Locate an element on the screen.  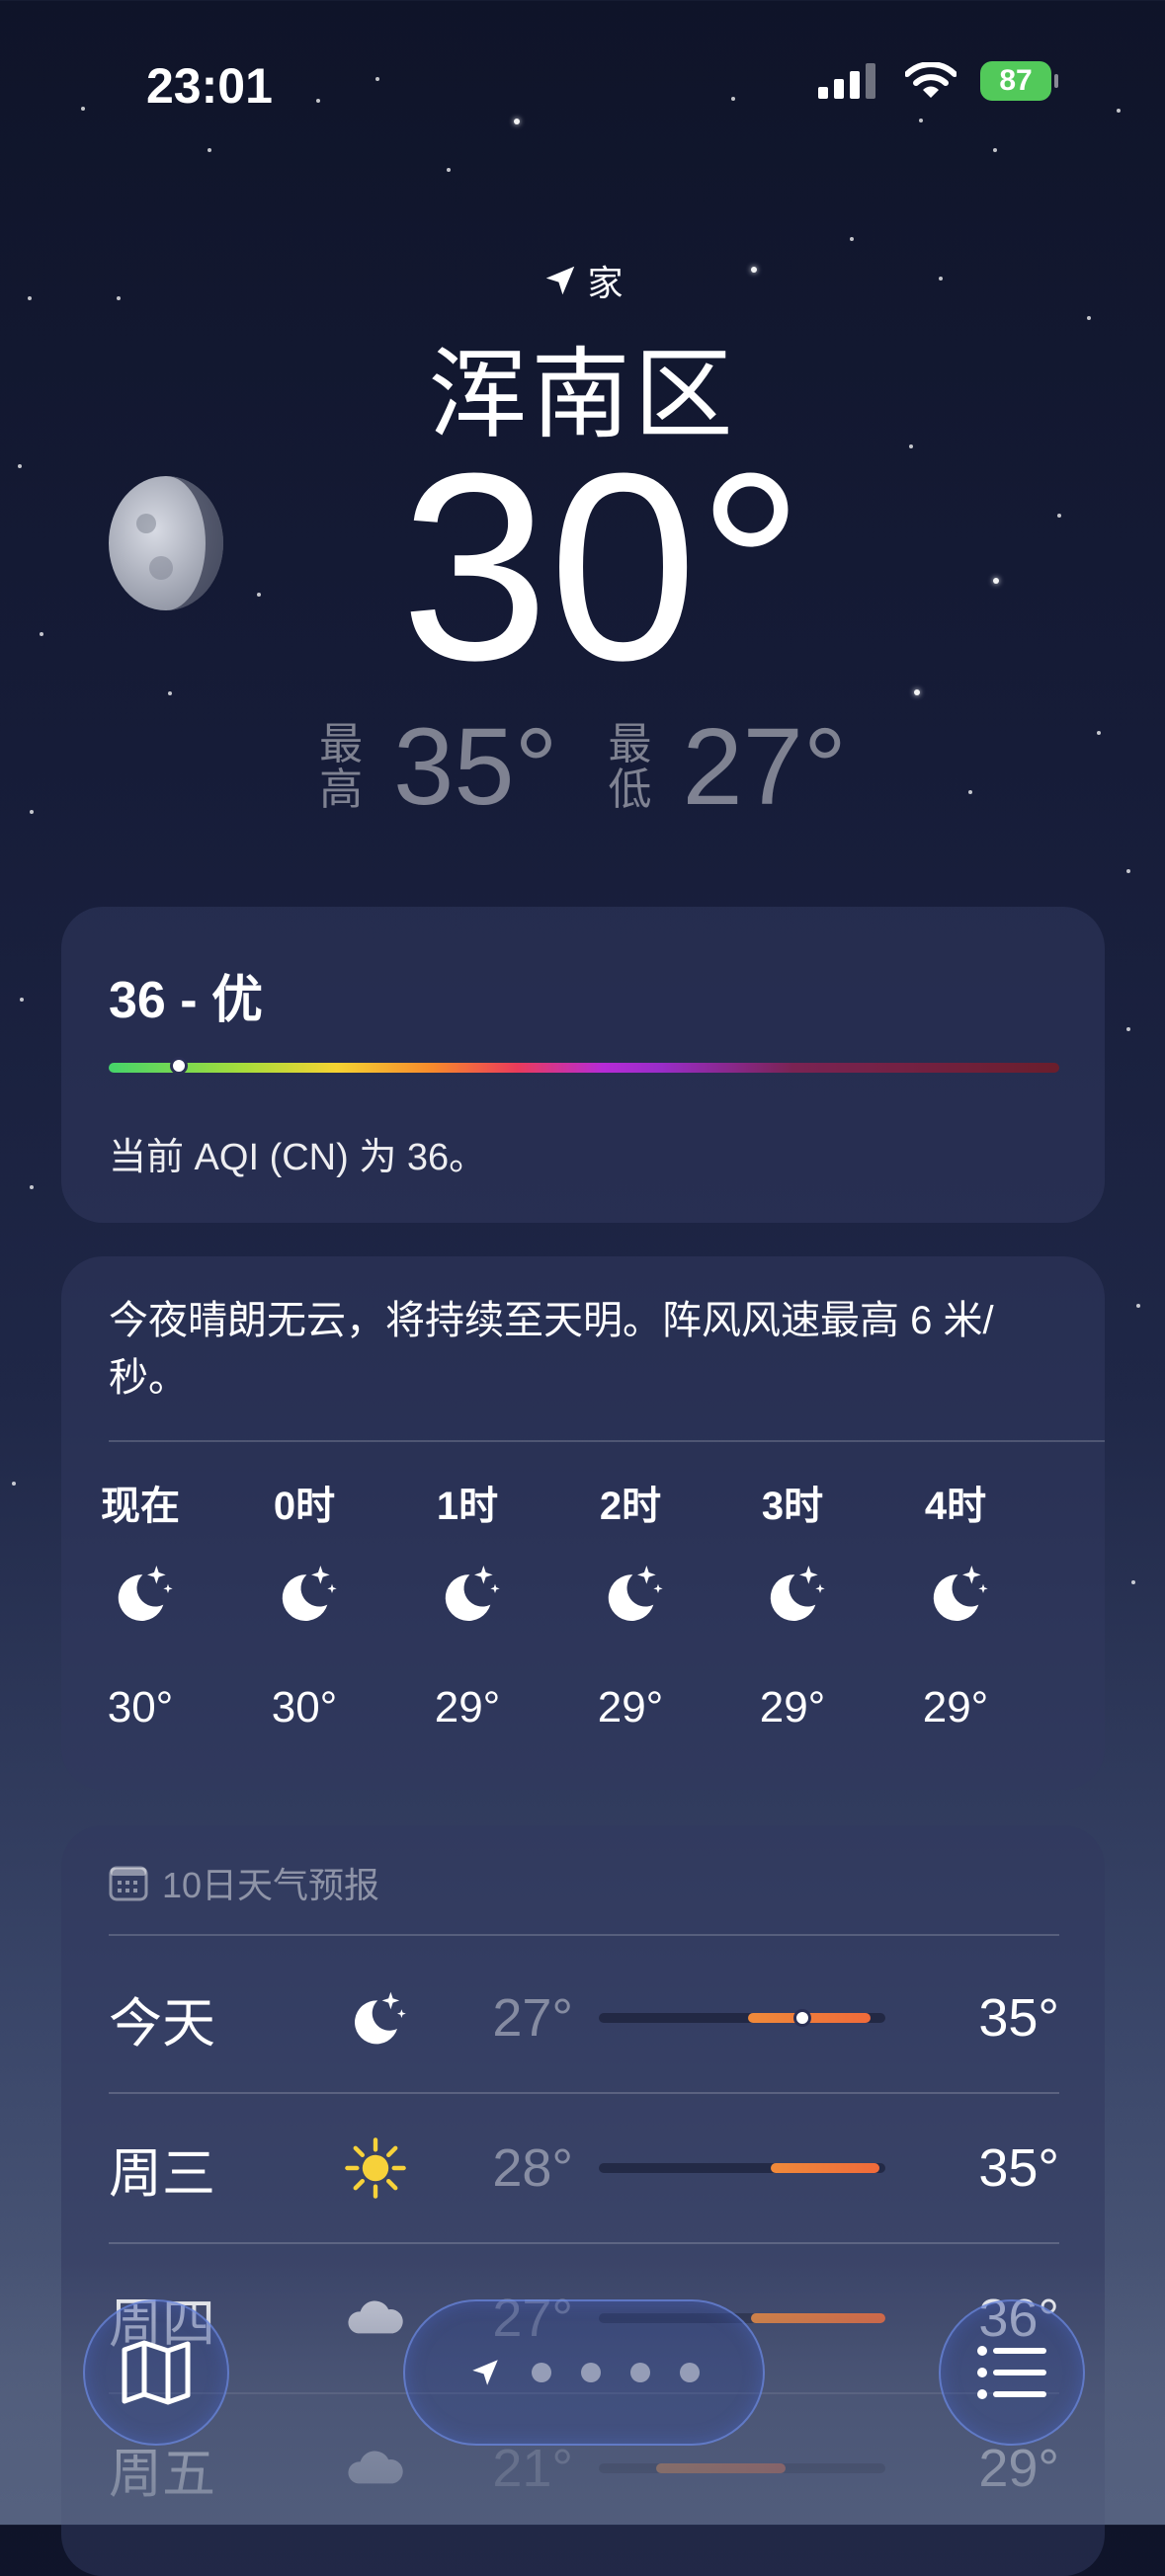
location-row: 家 is located at coordinates (582, 280).